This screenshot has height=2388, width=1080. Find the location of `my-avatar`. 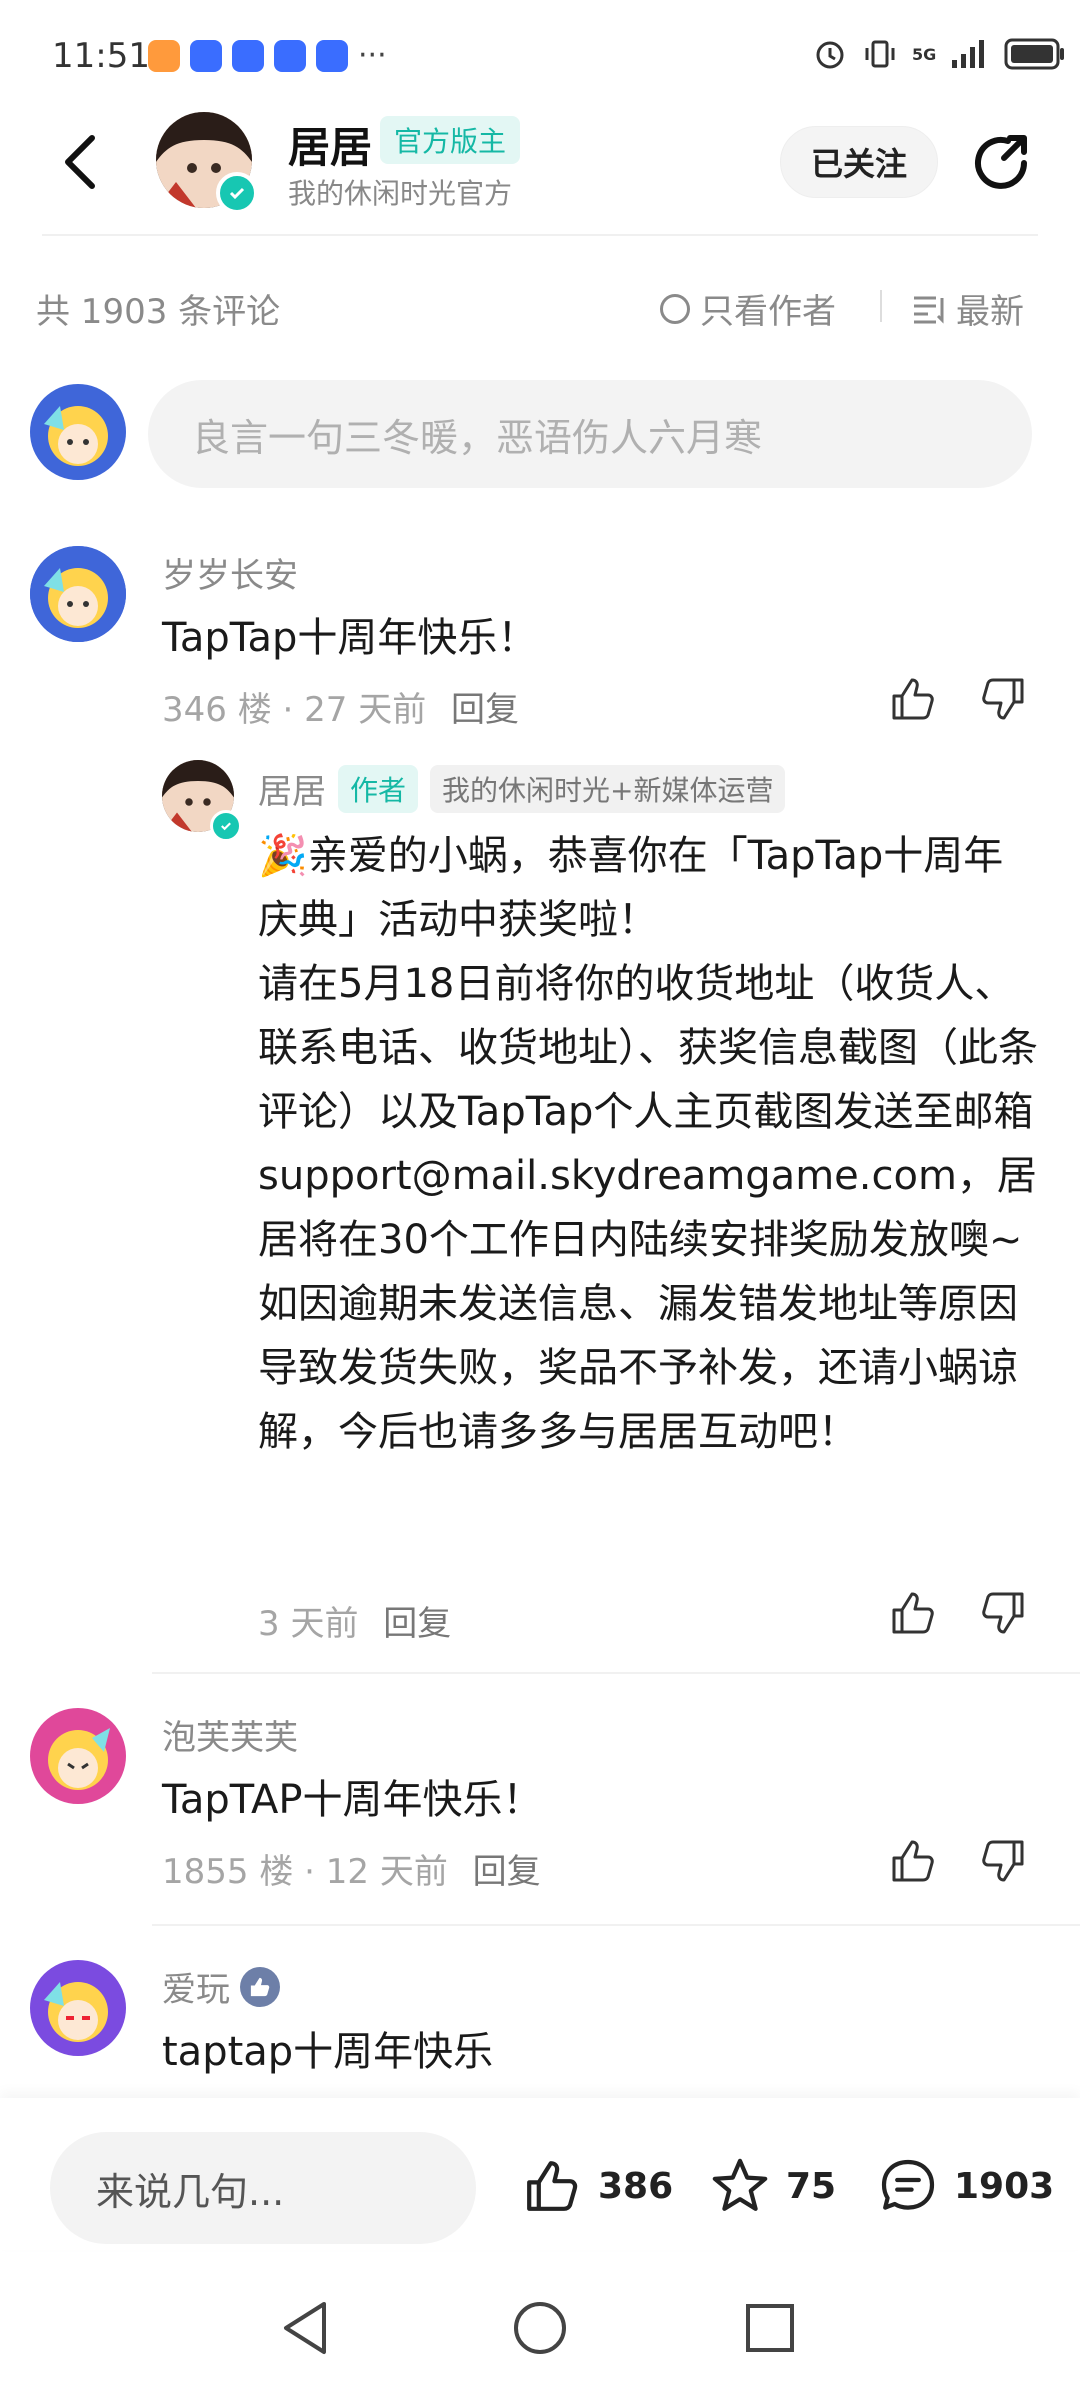

my-avatar is located at coordinates (78, 432).